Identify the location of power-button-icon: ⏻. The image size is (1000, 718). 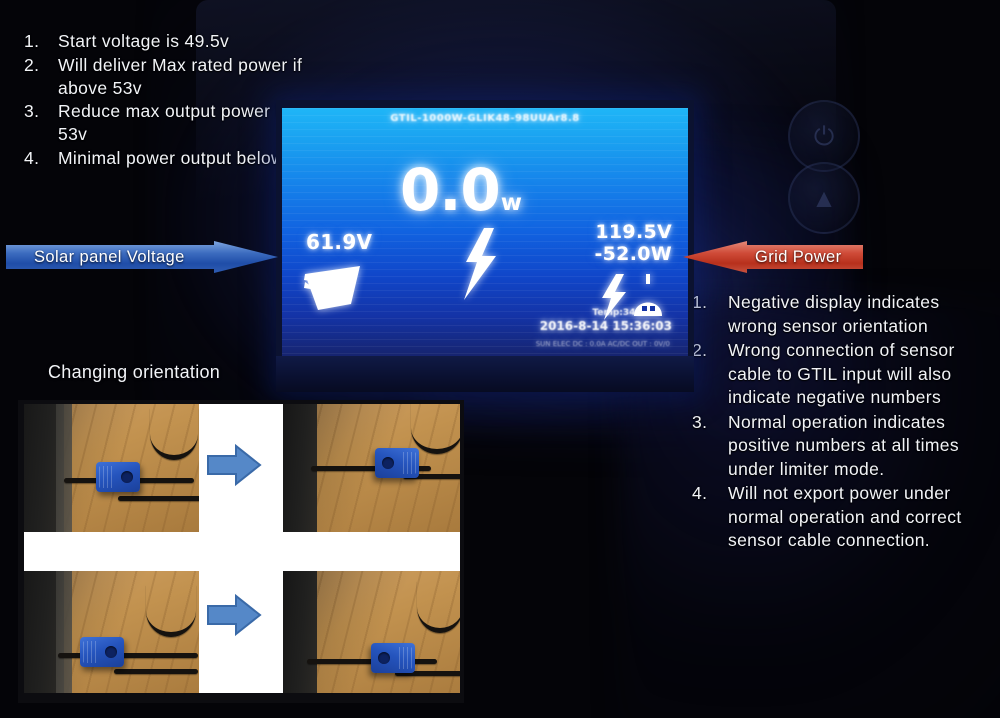
(824, 136).